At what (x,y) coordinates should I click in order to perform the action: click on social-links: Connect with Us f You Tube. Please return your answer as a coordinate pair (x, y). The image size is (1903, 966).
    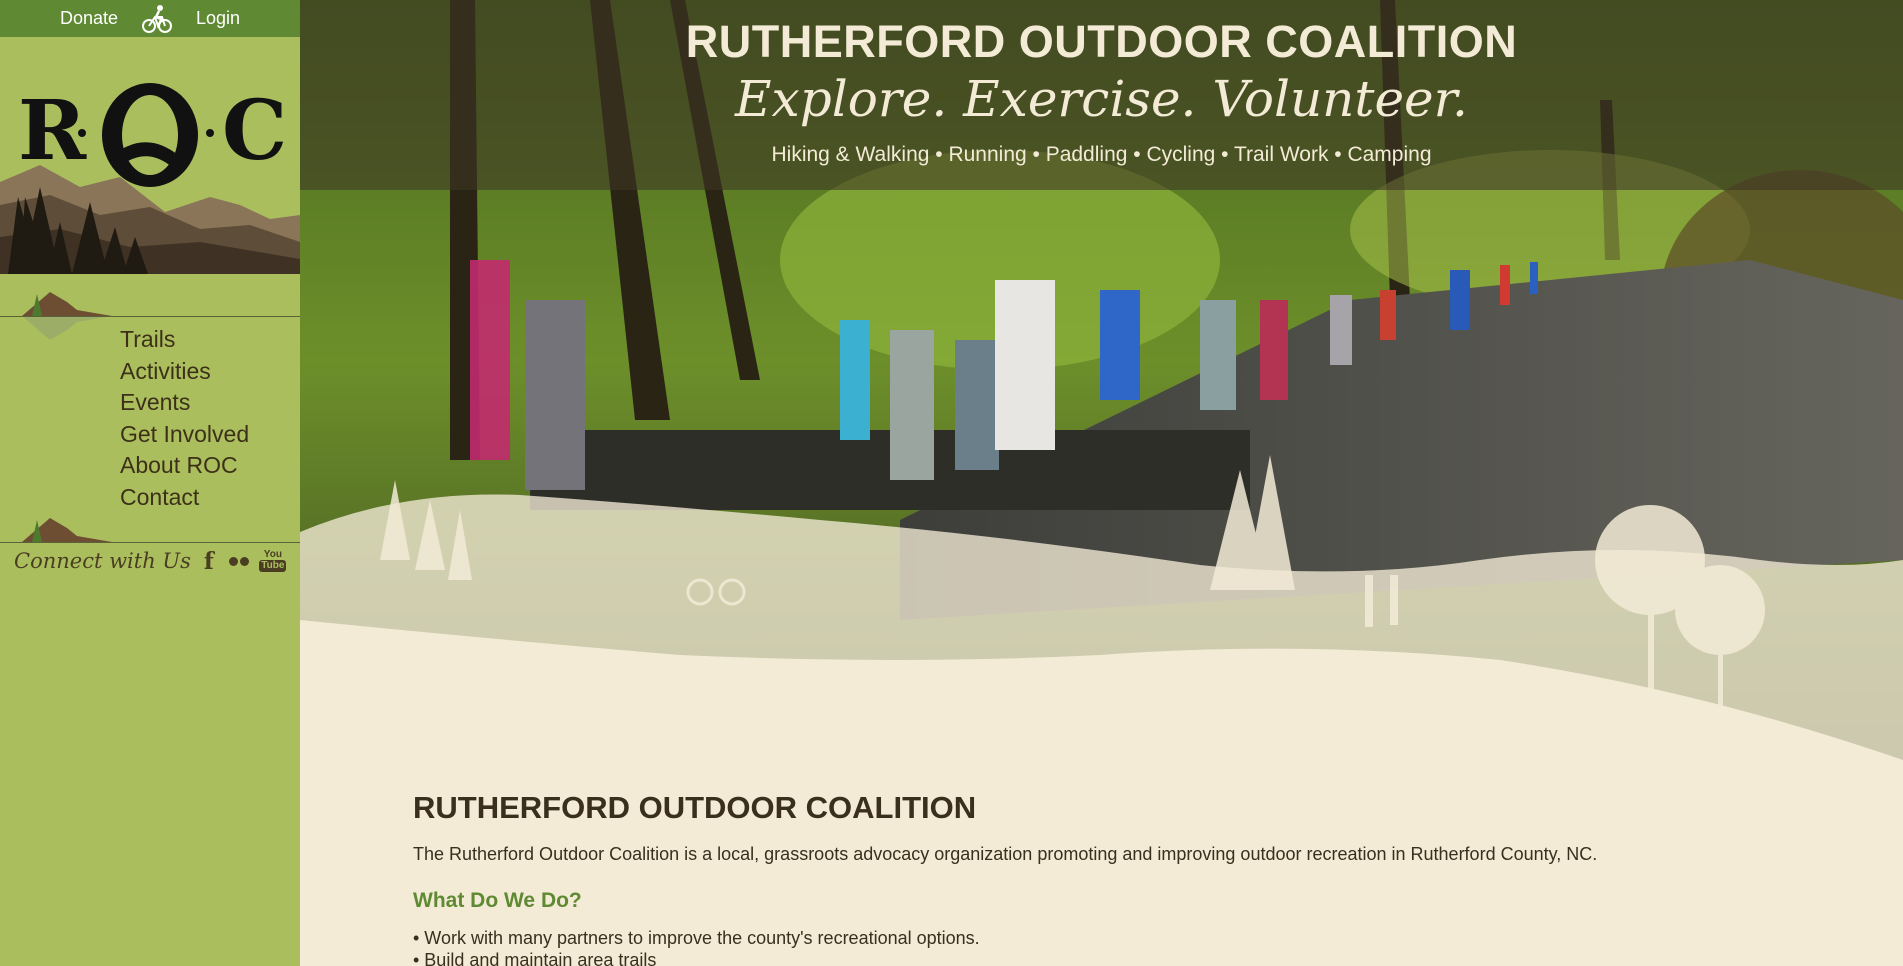
    Looking at the image, I should click on (150, 561).